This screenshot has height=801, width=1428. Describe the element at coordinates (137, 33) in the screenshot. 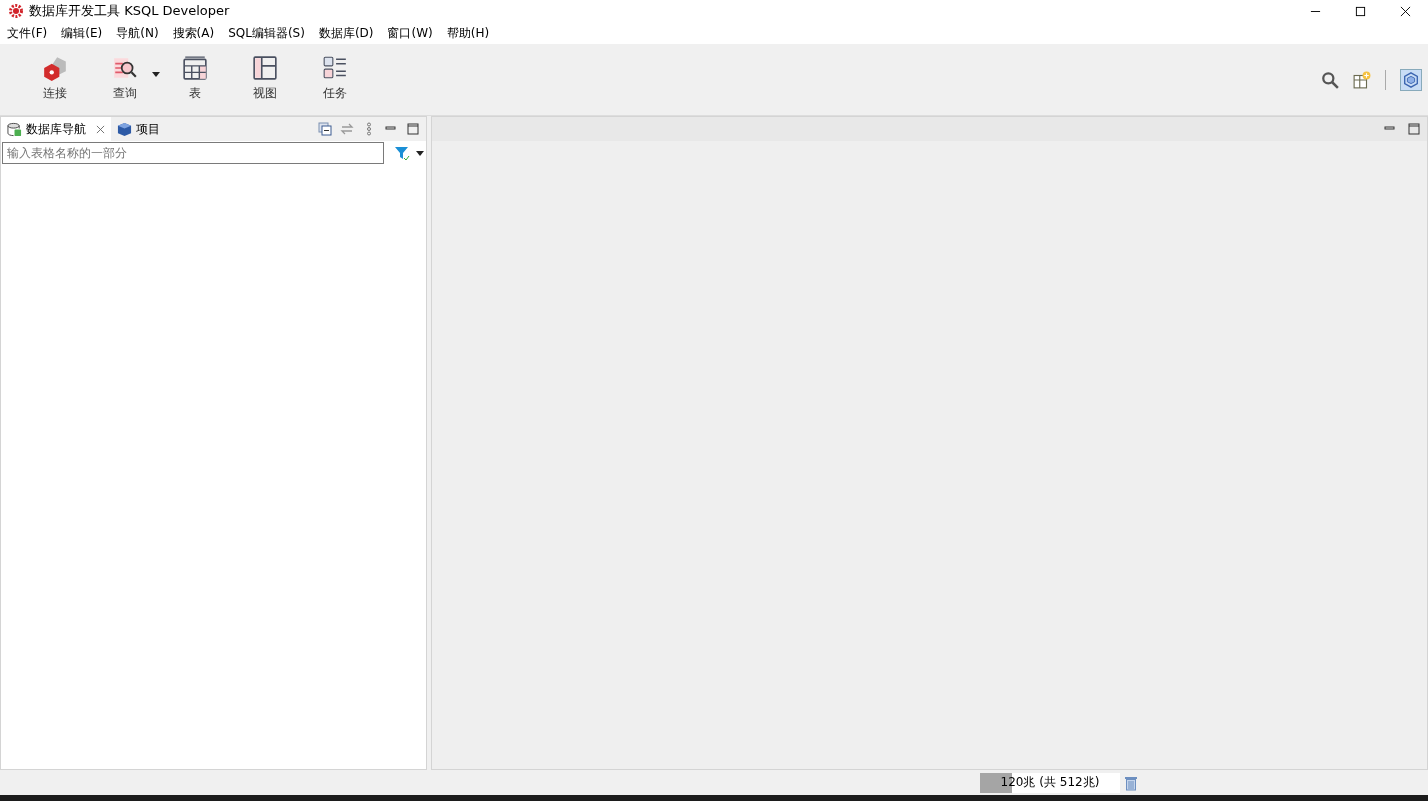

I see `menu-item: 导航(N)` at that location.